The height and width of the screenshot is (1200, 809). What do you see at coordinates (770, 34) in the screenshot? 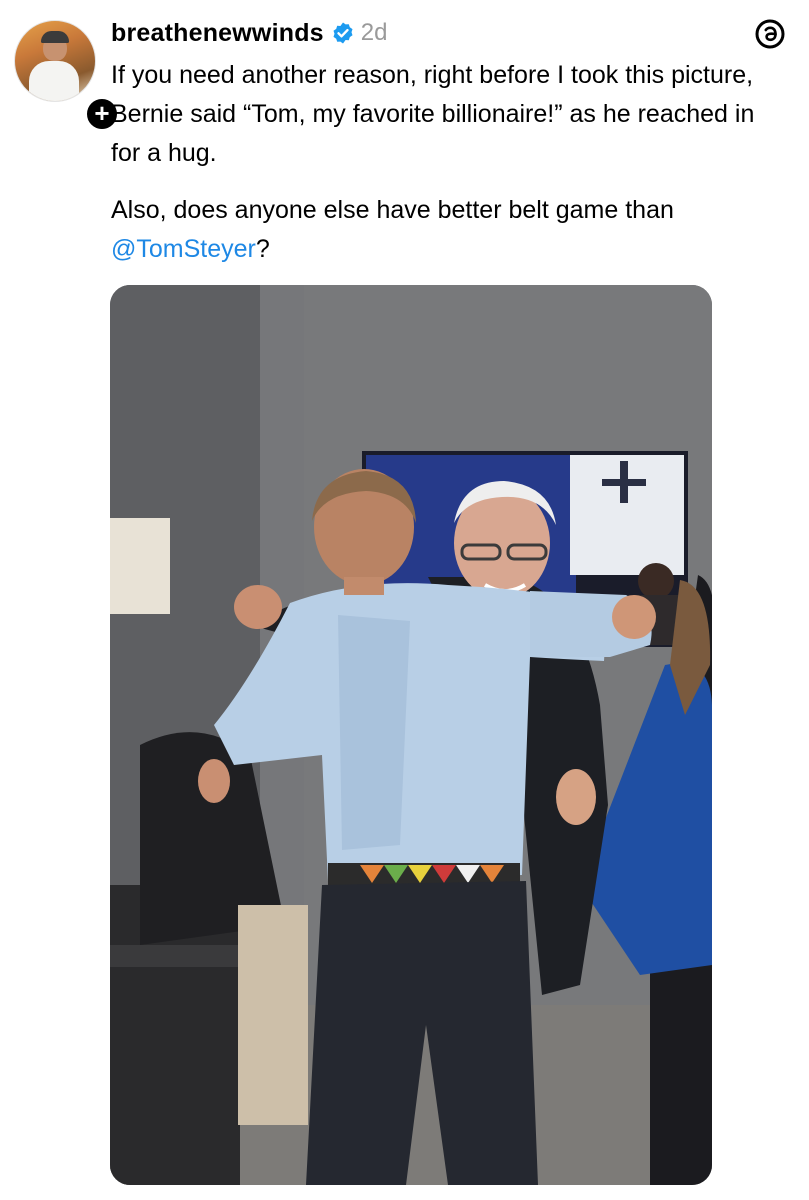
I see `threads-logo-icon` at bounding box center [770, 34].